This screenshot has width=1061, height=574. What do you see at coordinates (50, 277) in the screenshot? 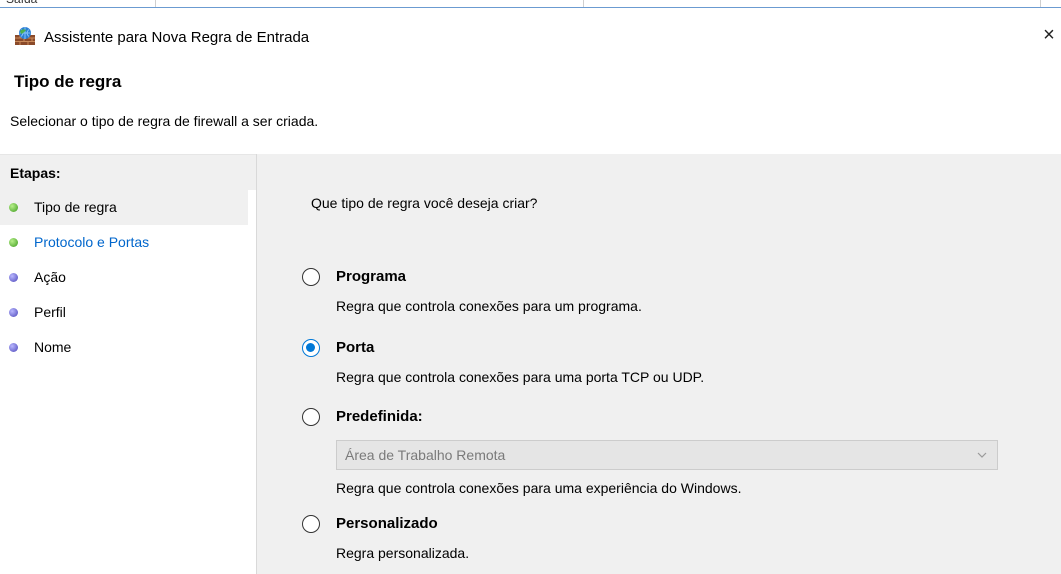
I see `step-label: Ação` at bounding box center [50, 277].